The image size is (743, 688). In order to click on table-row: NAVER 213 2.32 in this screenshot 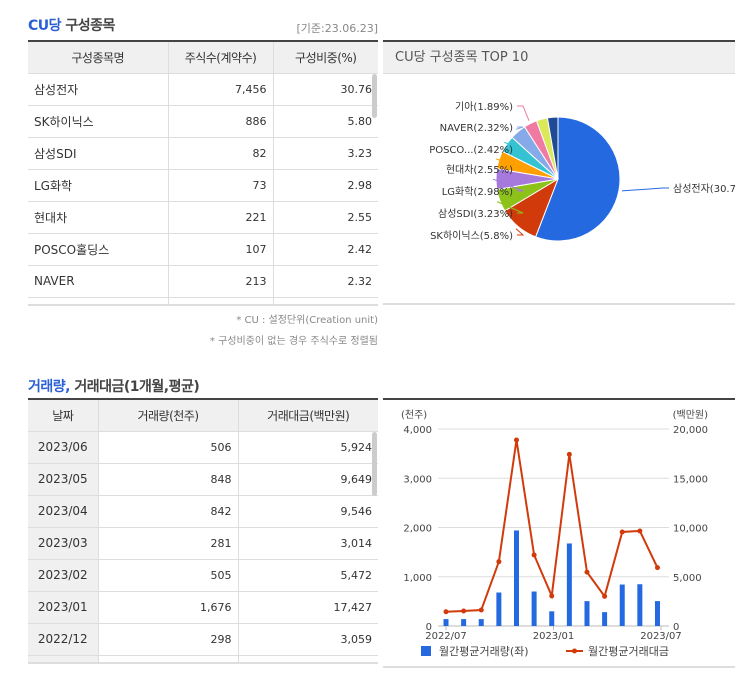, I will do `click(203, 281)`.